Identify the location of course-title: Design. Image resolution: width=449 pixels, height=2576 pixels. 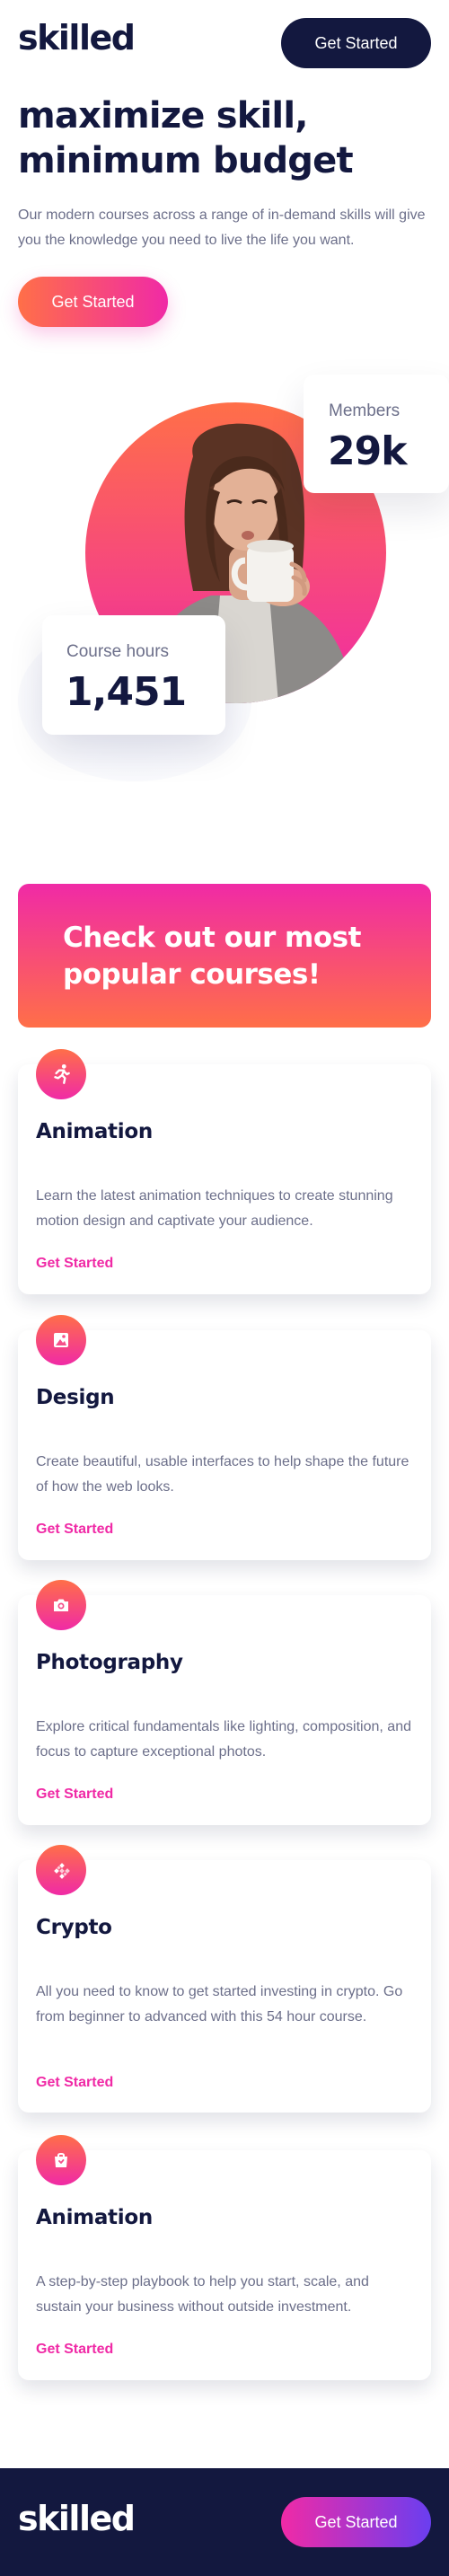
(75, 1397).